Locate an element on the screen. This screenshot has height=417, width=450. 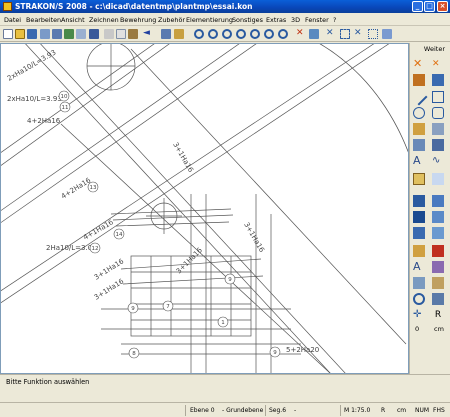
spline-icon: ∿ is located at coordinates (438, 161).